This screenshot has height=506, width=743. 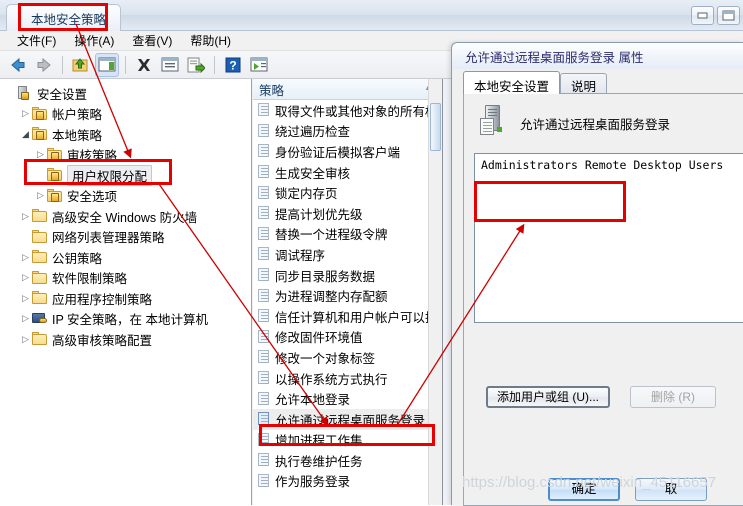 What do you see at coordinates (102, 299) in the screenshot?
I see `tree-item-label: 应用程序控制策略` at bounding box center [102, 299].